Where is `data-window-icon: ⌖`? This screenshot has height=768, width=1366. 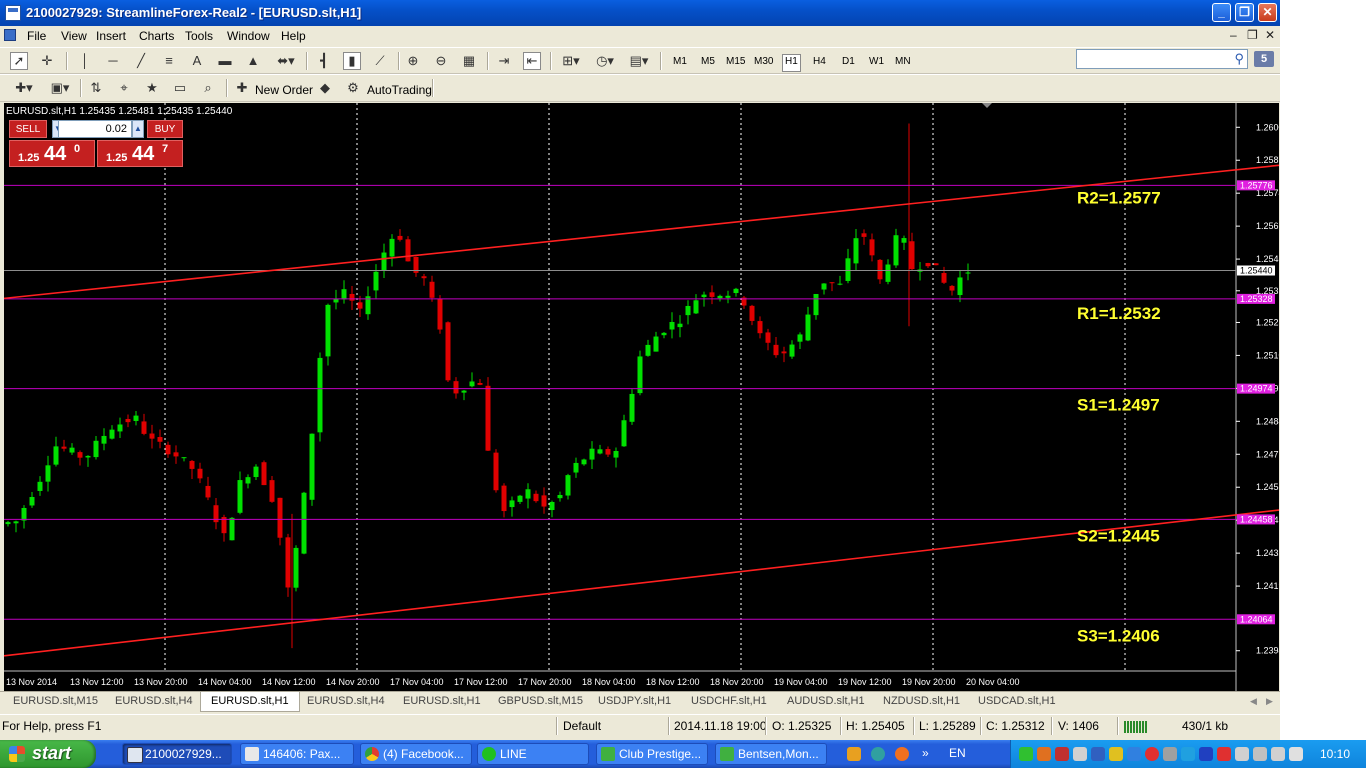 data-window-icon: ⌖ is located at coordinates (124, 88).